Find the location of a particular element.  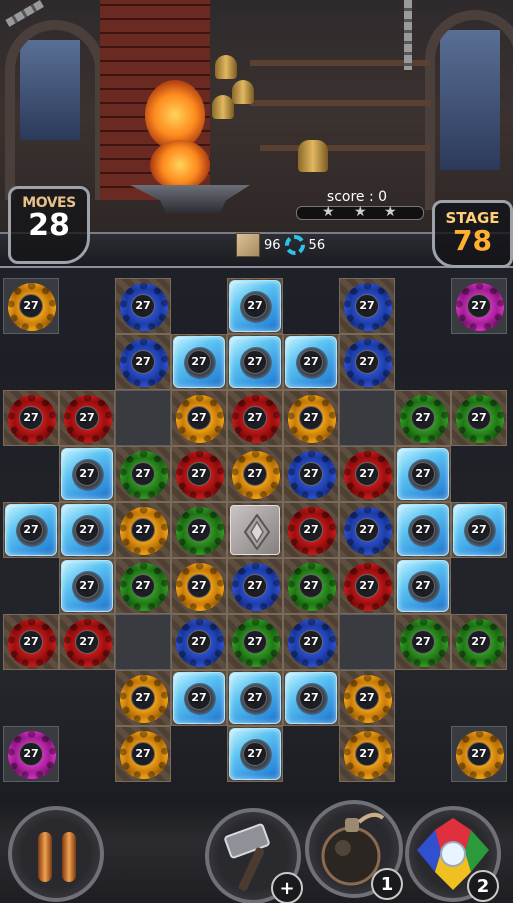

cog-count: 56 is located at coordinates (317, 245).